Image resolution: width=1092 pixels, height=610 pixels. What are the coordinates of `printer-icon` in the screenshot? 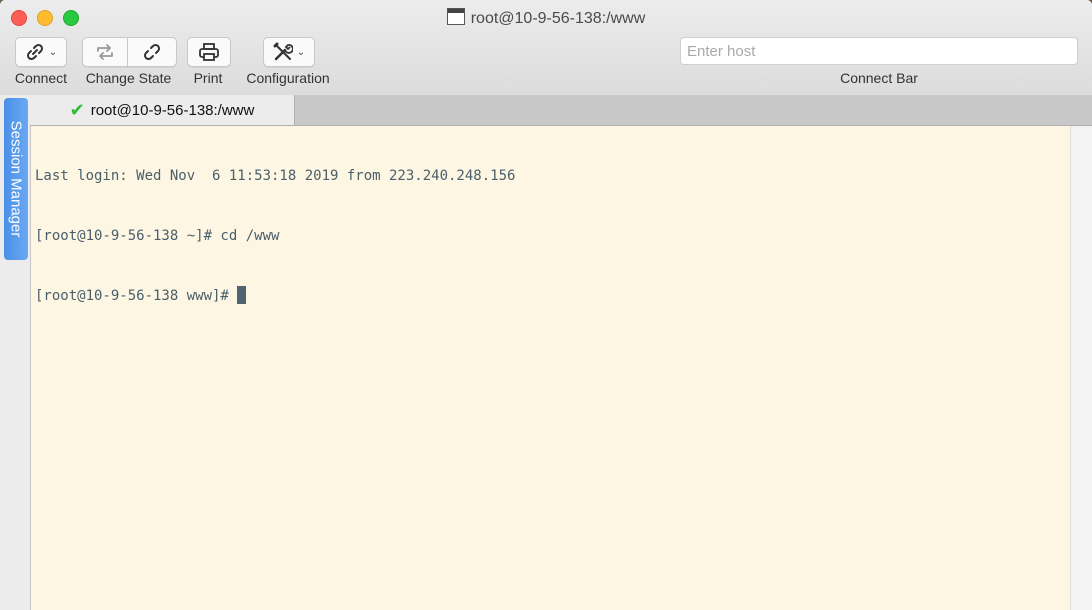 It's located at (209, 52).